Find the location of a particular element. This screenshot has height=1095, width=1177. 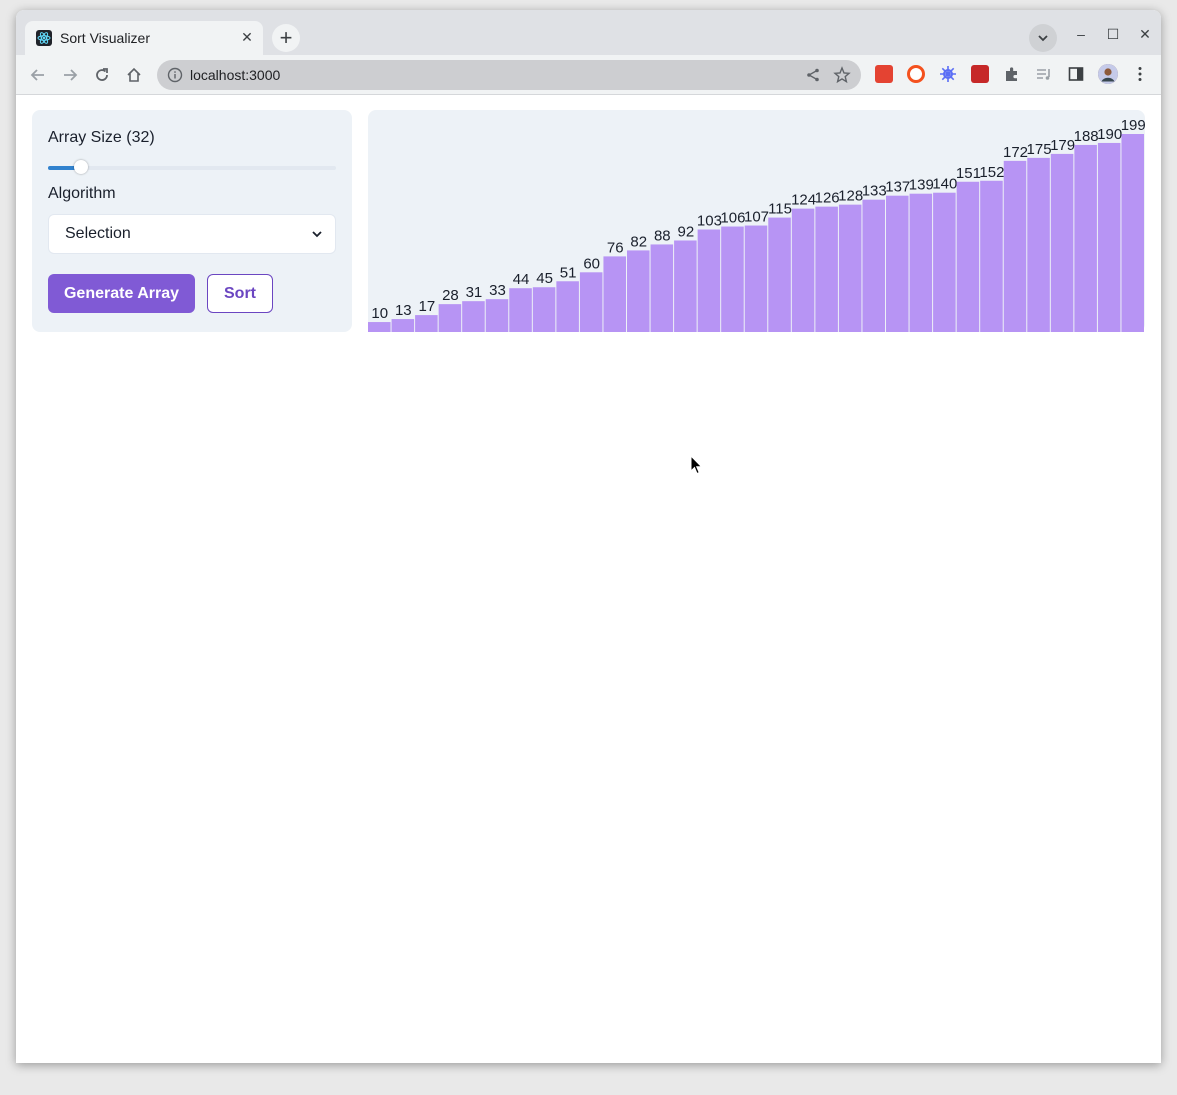

blue-flower-extension-icon is located at coordinates (948, 74).